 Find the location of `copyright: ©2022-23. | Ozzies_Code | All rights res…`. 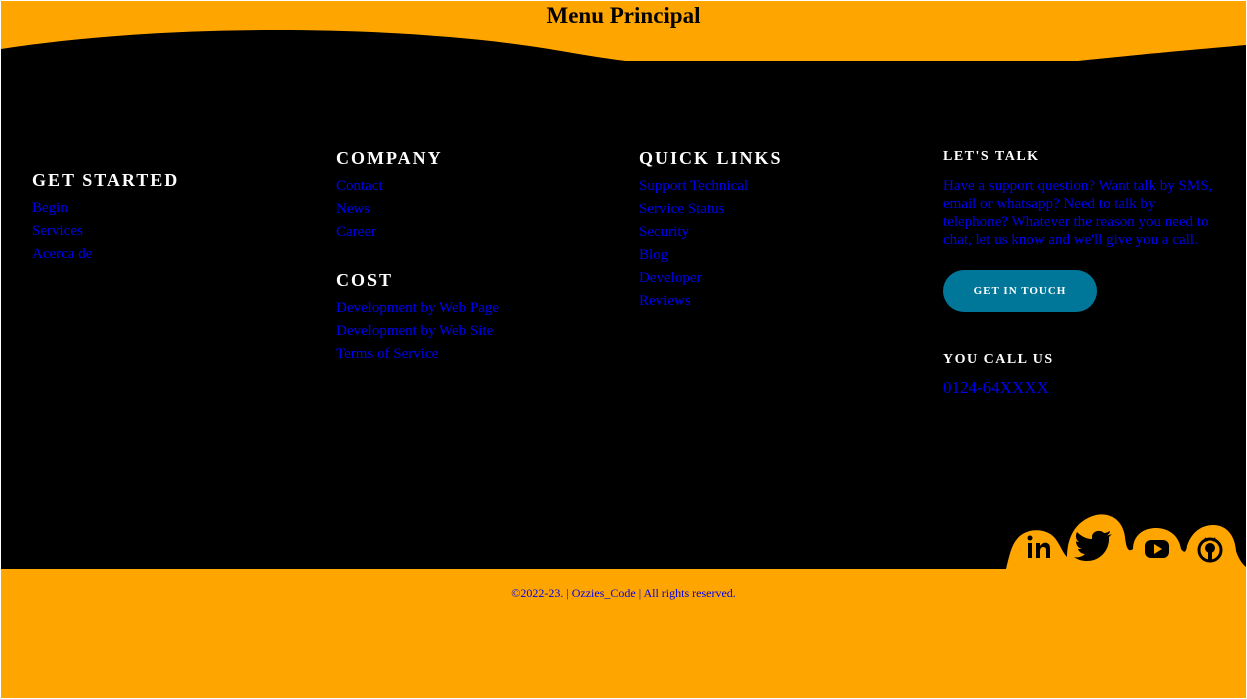

copyright: ©2022-23. | Ozzies_Code | All rights res… is located at coordinates (623, 593).